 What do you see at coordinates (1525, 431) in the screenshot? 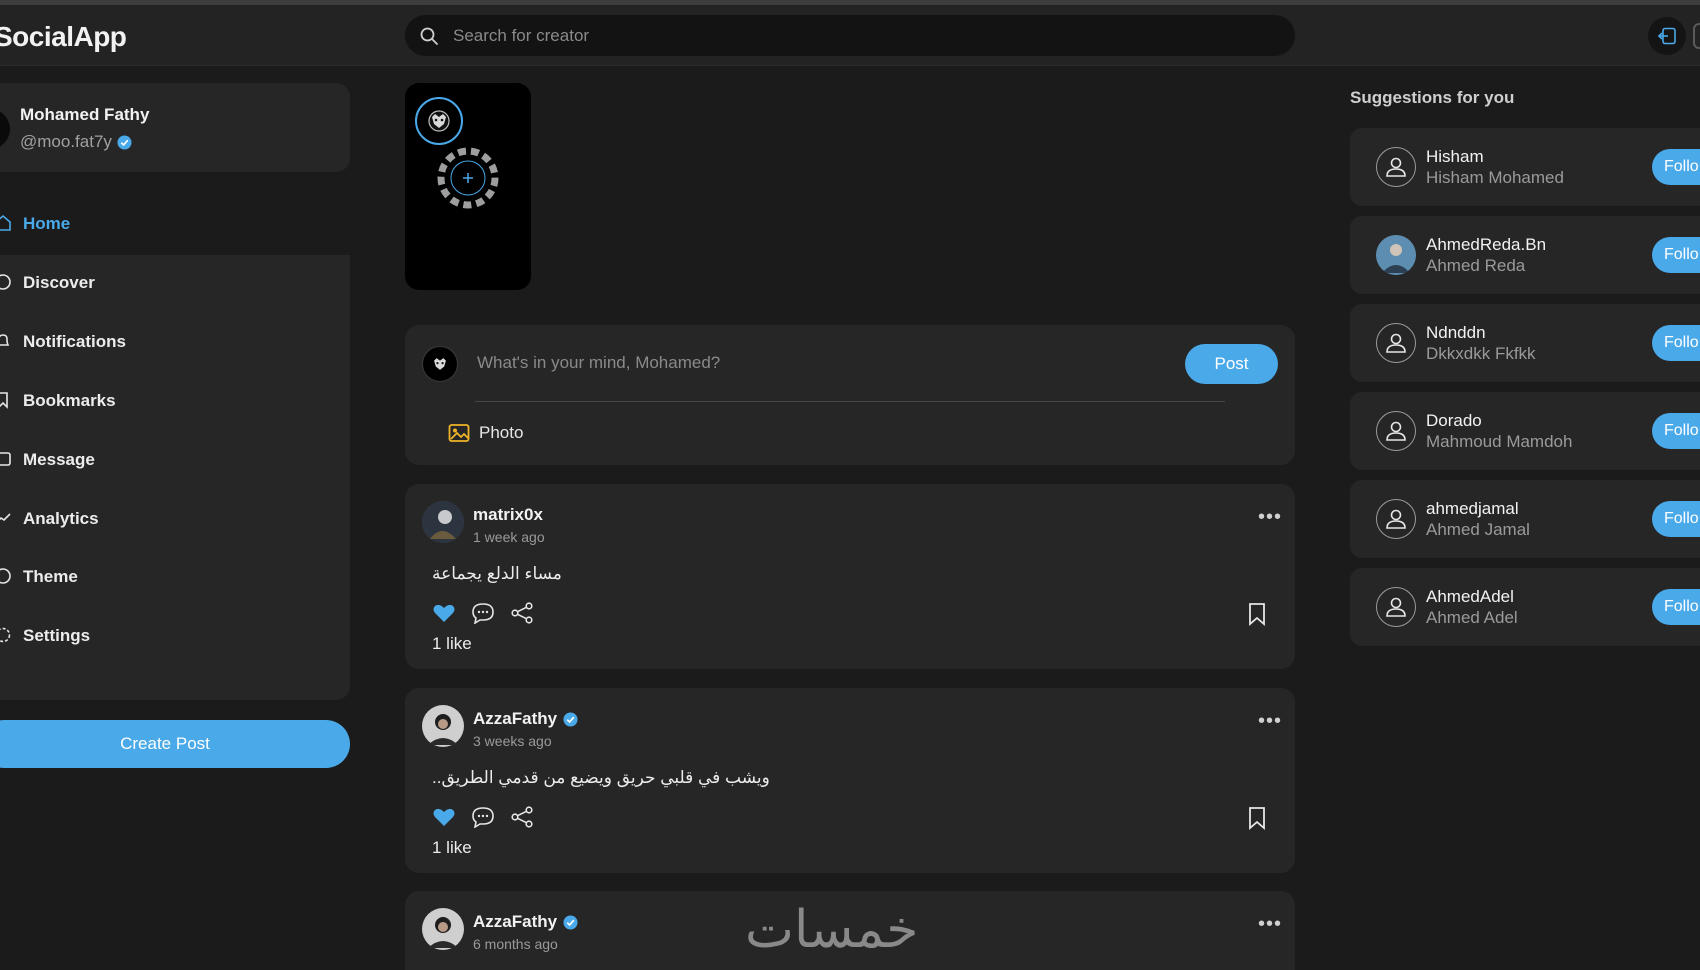
I see `suggestion-card: Dorado Mahmoud Mamdoh Follo` at bounding box center [1525, 431].